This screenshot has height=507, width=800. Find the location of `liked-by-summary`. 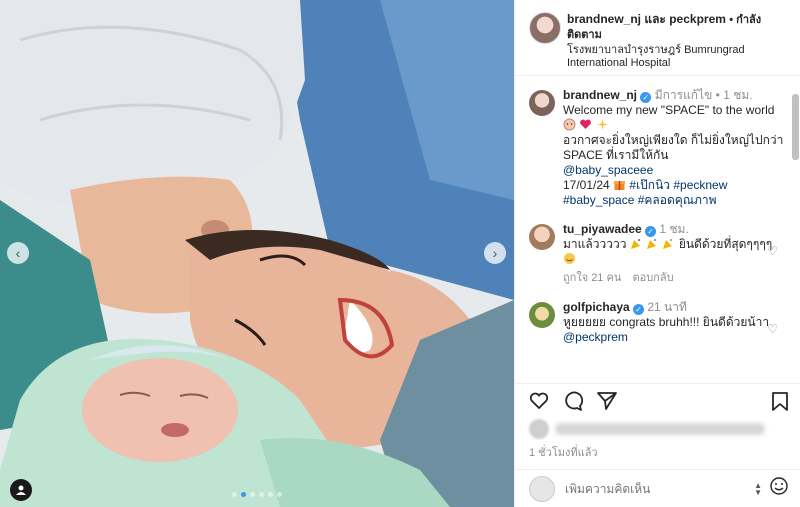

liked-by-summary is located at coordinates (657, 429).